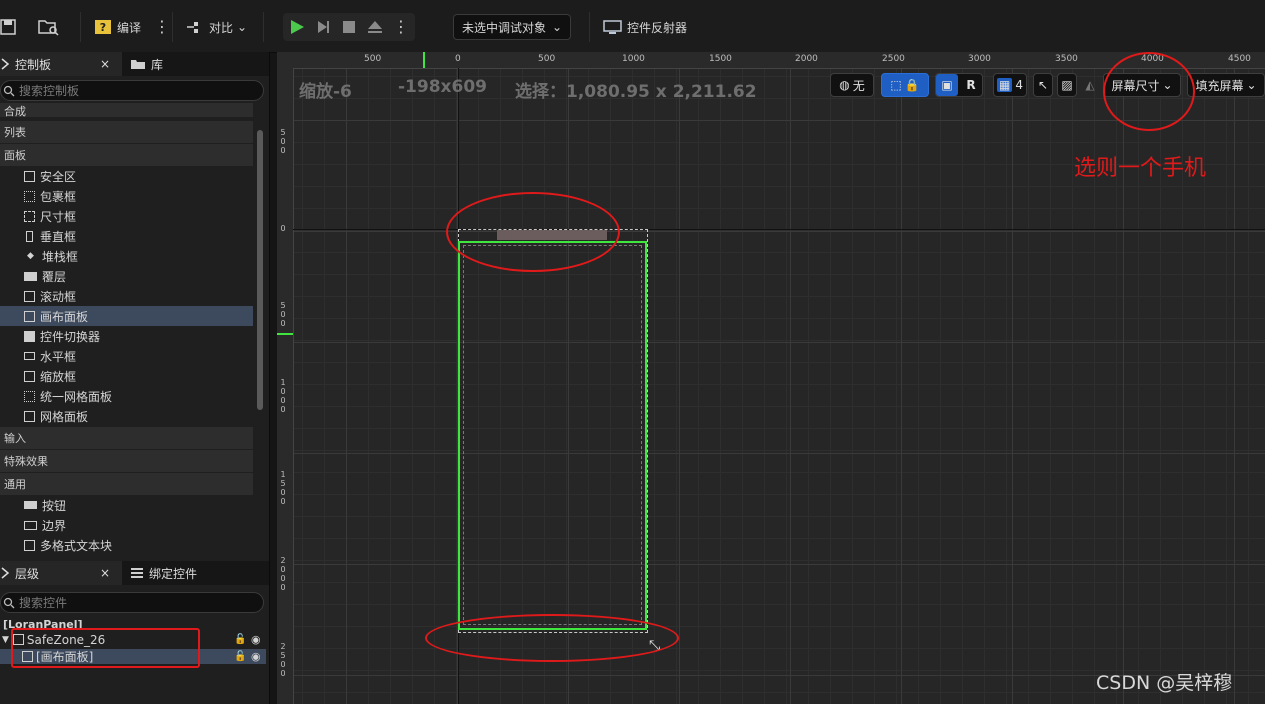 This screenshot has height=704, width=1265. What do you see at coordinates (137, 573) in the screenshot?
I see `list-icon` at bounding box center [137, 573].